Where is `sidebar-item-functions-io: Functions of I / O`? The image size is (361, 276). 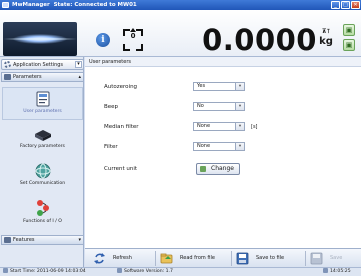 sidebar-item-functions-io: Functions of I / O is located at coordinates (42, 214).